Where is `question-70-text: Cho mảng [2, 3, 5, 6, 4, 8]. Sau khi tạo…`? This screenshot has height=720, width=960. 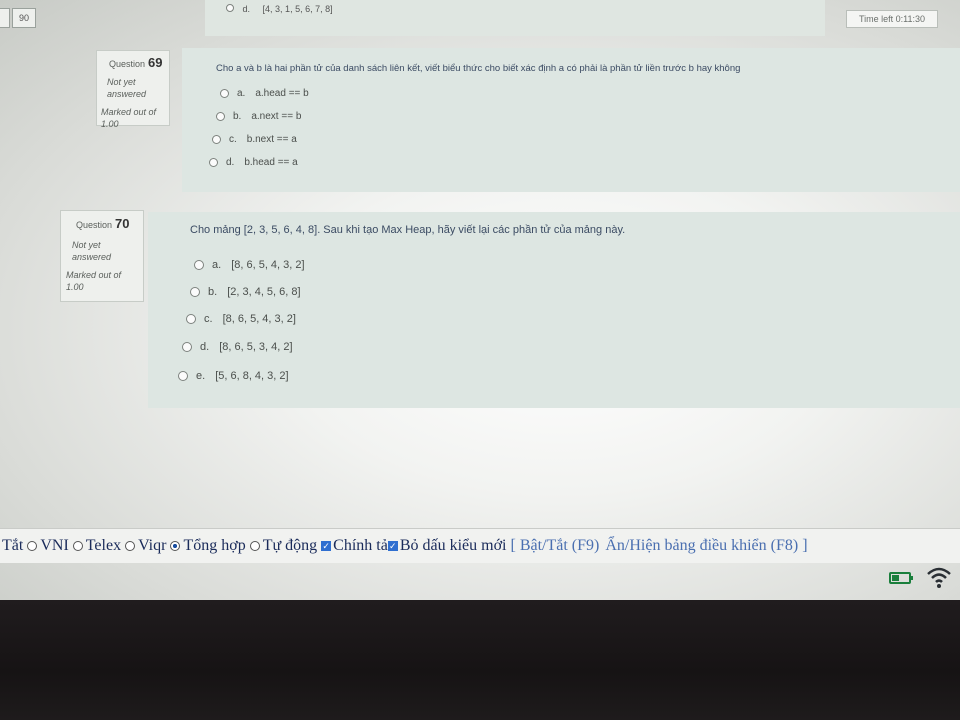
question-70-text: Cho mảng [2, 3, 5, 6, 4, 8]. Sau khi tạo… is located at coordinates (408, 230).